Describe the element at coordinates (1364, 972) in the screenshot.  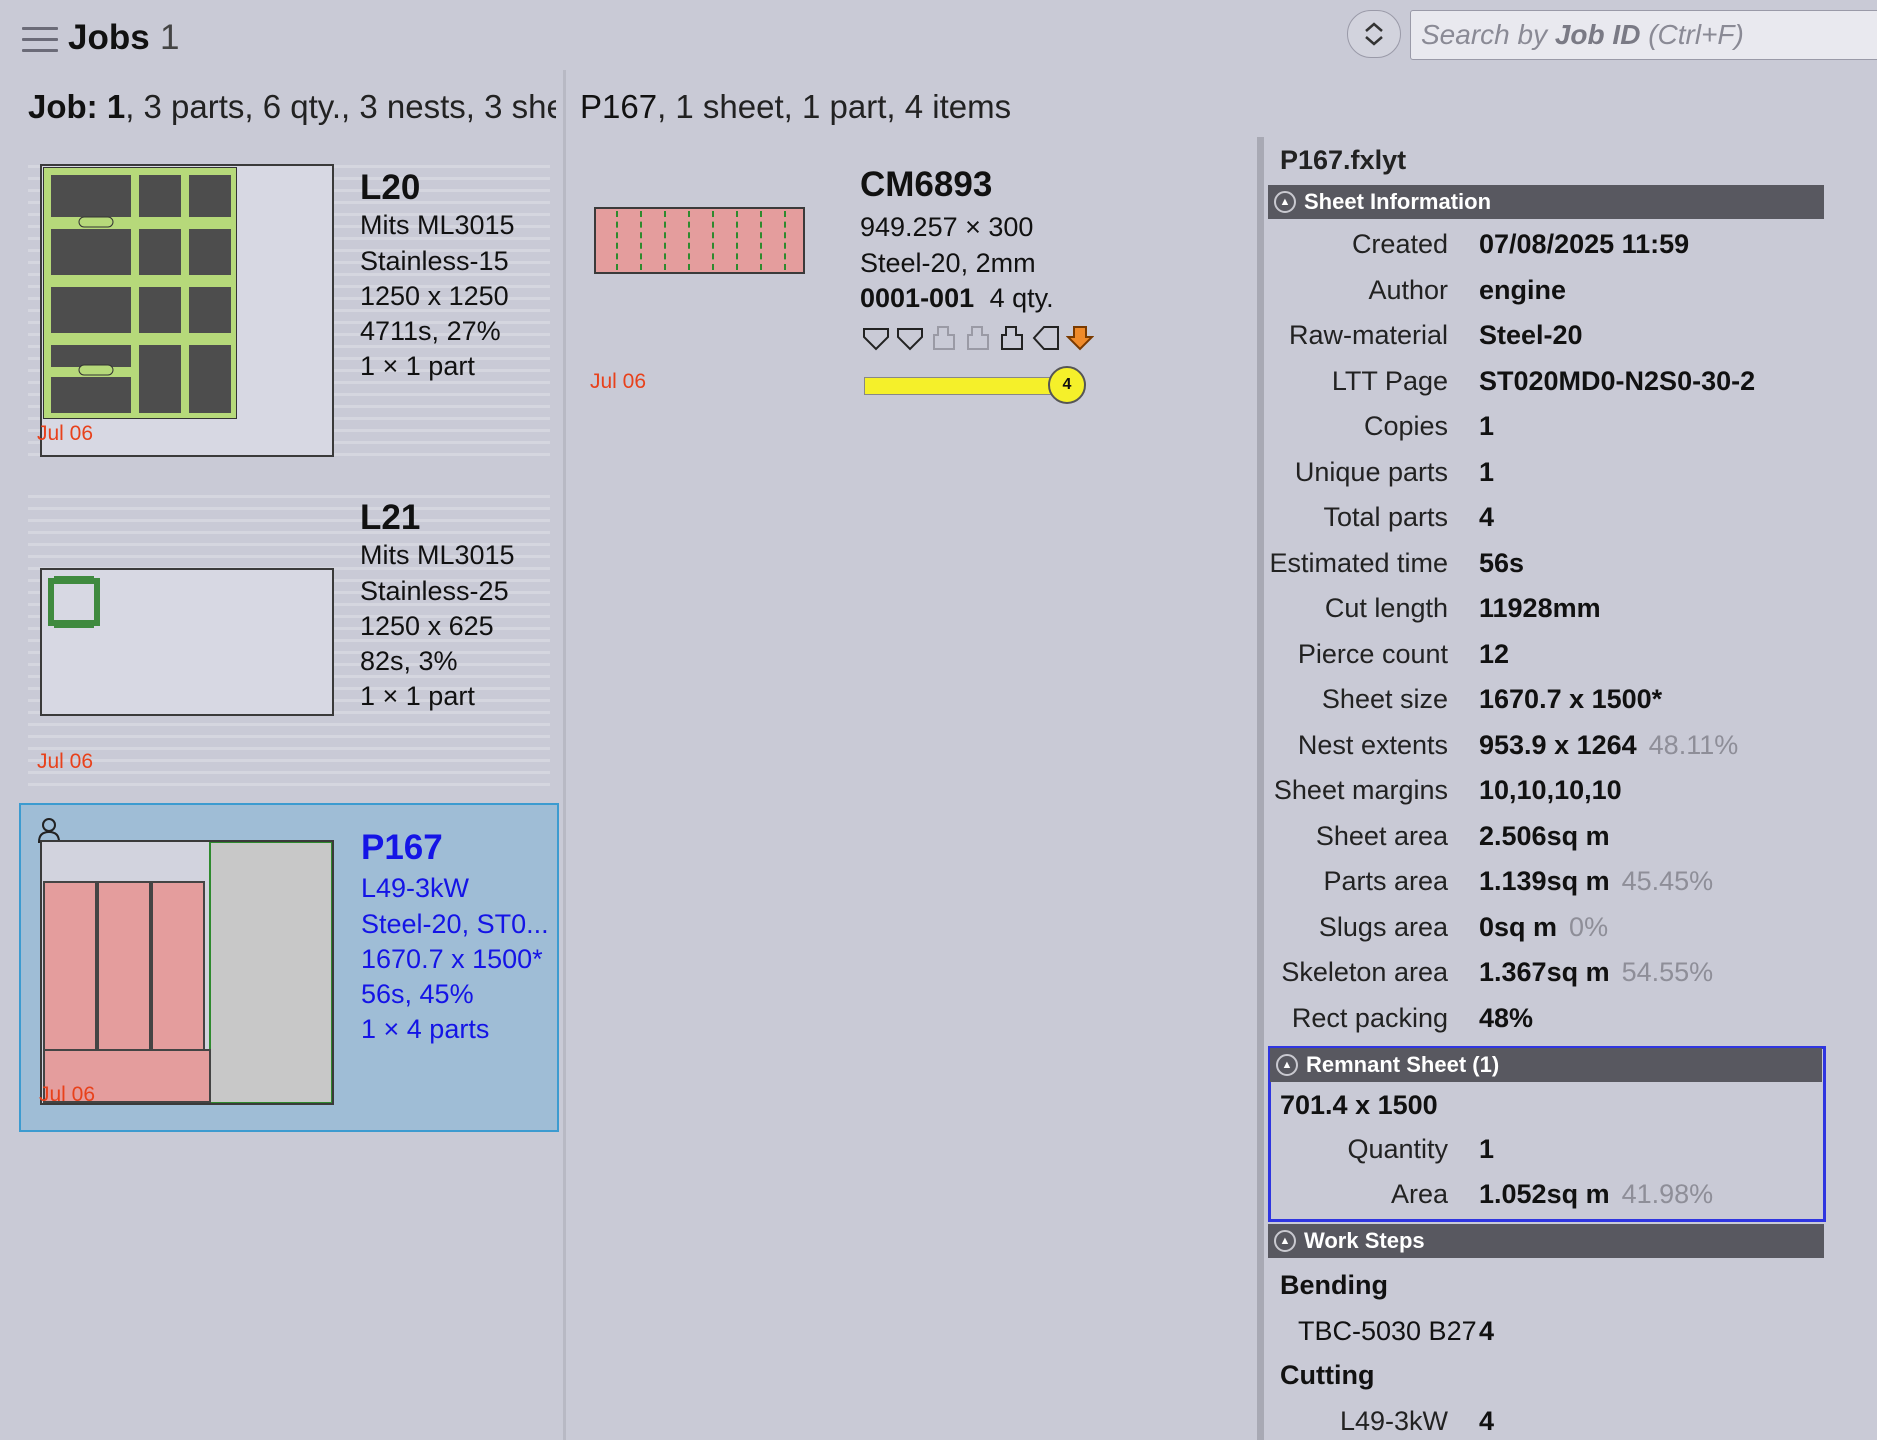
I see `prop-label: Skeleton area` at that location.